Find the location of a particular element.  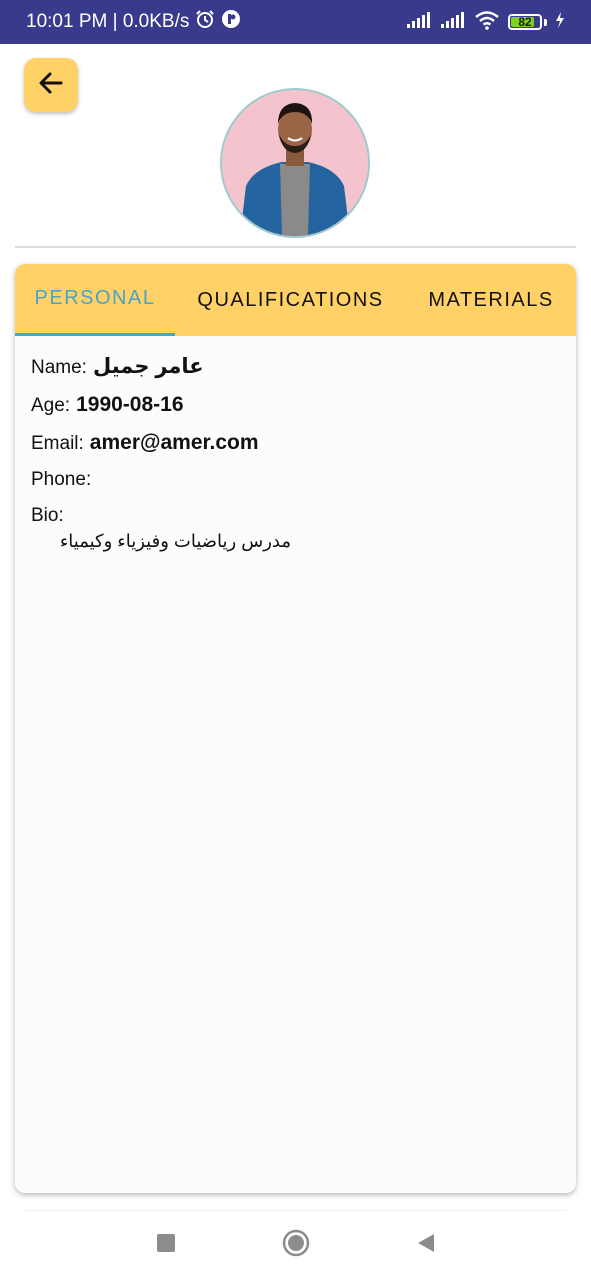

bio-value: مدرس رياضيات وفيزياء وكيمياء is located at coordinates (175, 541).